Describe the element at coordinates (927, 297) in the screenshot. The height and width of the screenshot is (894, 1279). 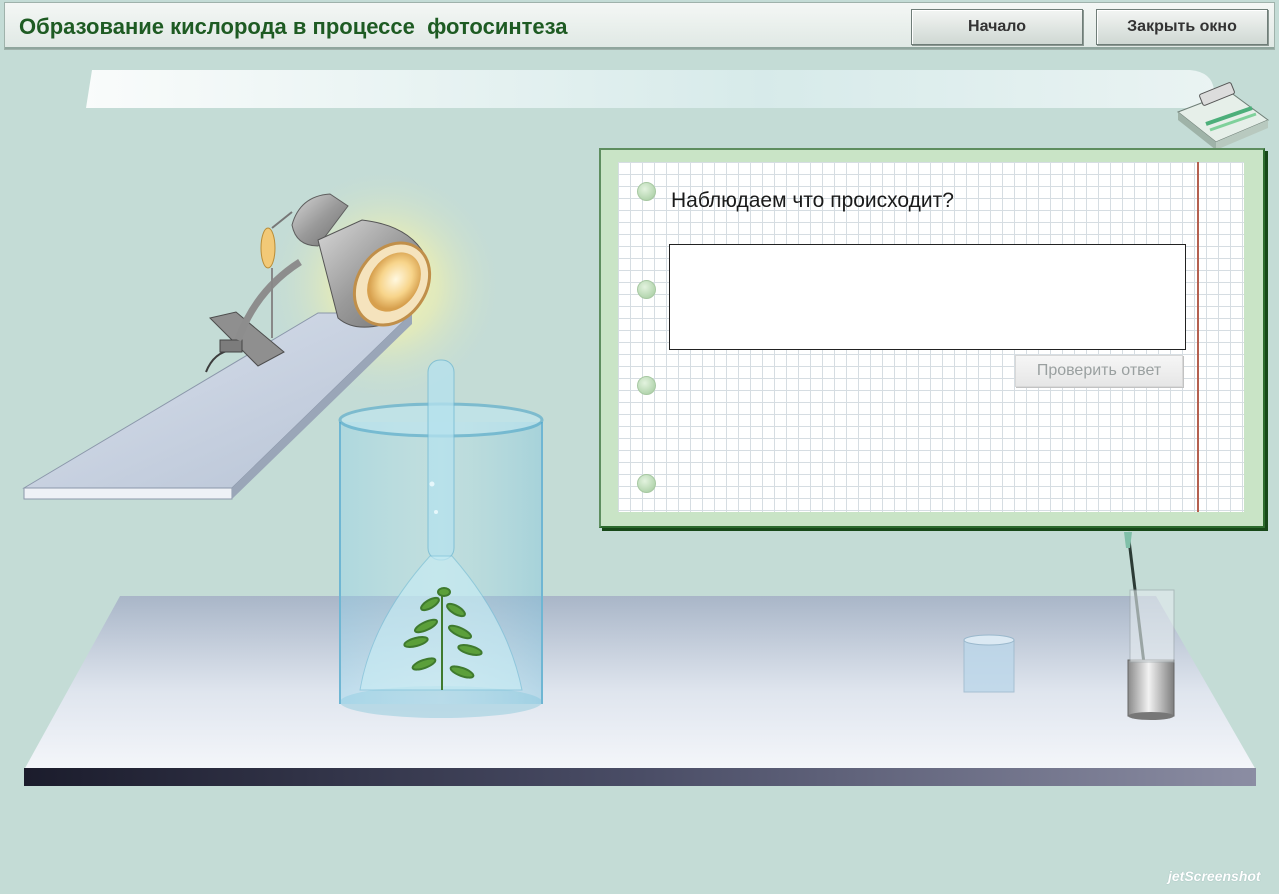
I see `answer-input` at that location.